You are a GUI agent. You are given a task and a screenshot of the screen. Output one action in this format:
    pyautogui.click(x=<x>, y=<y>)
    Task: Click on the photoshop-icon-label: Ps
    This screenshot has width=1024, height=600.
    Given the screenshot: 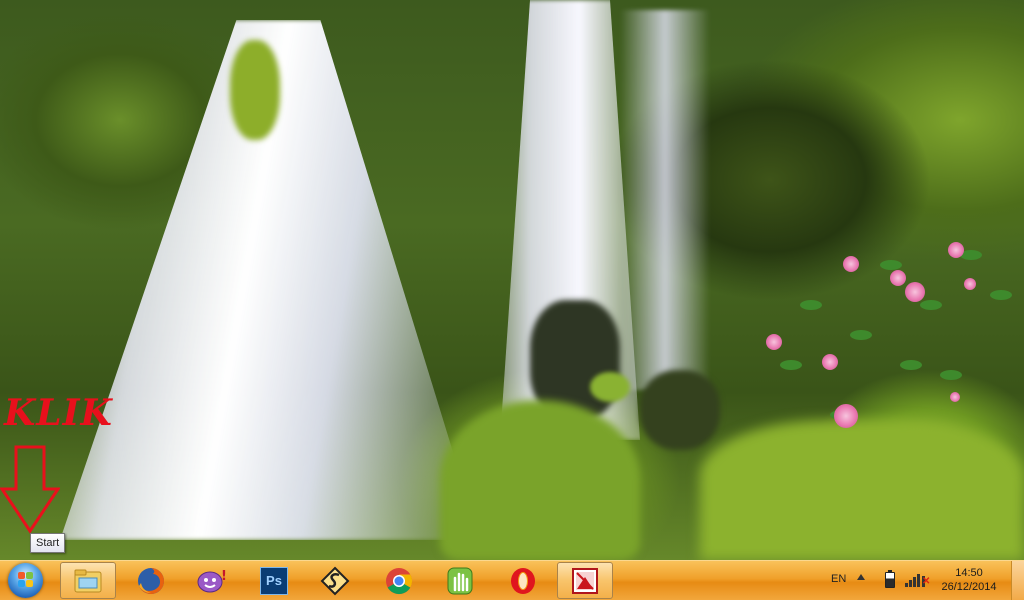 What is the action you would take?
    pyautogui.click(x=274, y=580)
    